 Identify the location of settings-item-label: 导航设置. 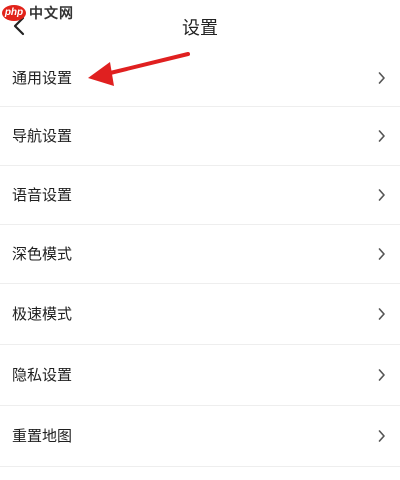
(42, 136).